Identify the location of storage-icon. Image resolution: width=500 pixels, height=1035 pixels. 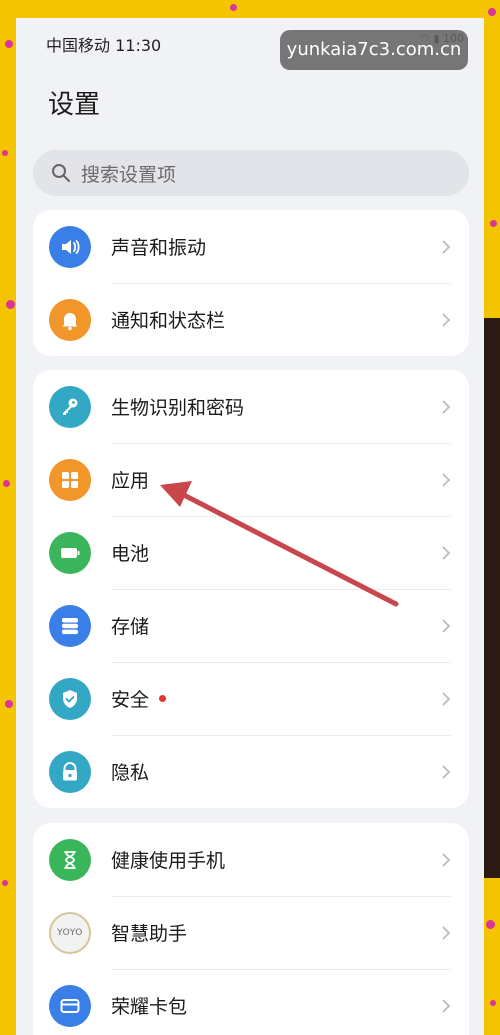
(70, 625).